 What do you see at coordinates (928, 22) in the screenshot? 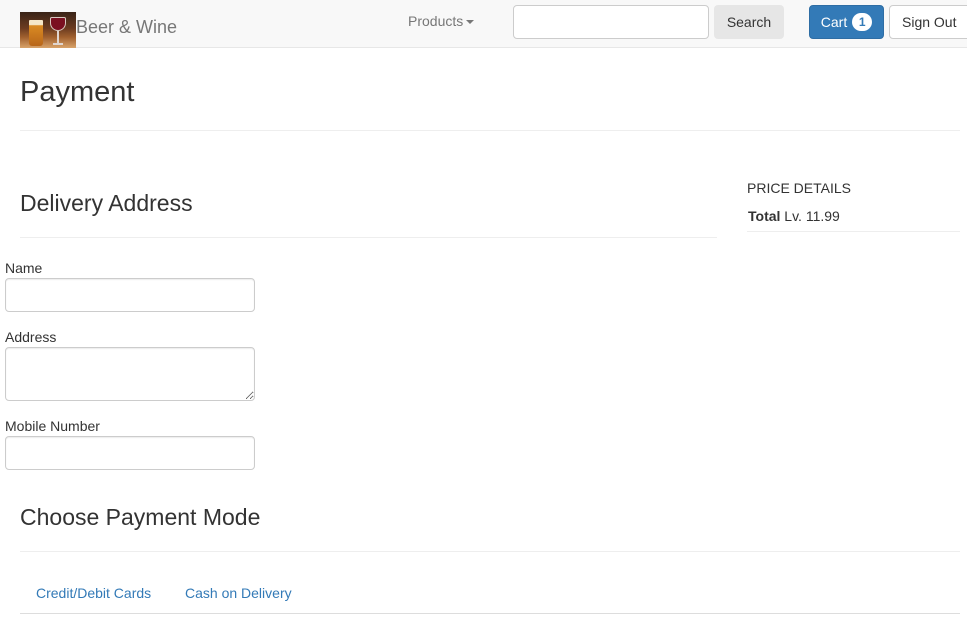
I see `sign-out-button: Sign Out` at bounding box center [928, 22].